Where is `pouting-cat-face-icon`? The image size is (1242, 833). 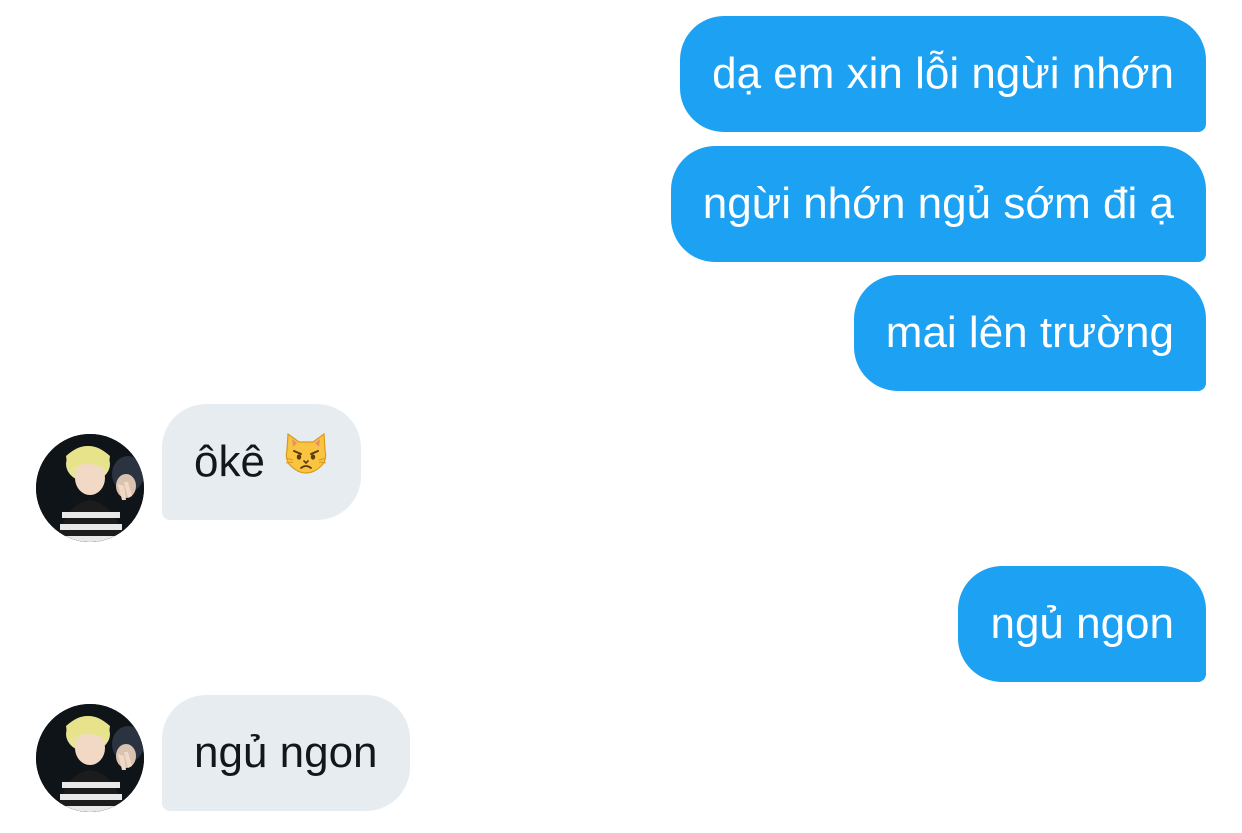
pouting-cat-face-icon is located at coordinates (306, 460).